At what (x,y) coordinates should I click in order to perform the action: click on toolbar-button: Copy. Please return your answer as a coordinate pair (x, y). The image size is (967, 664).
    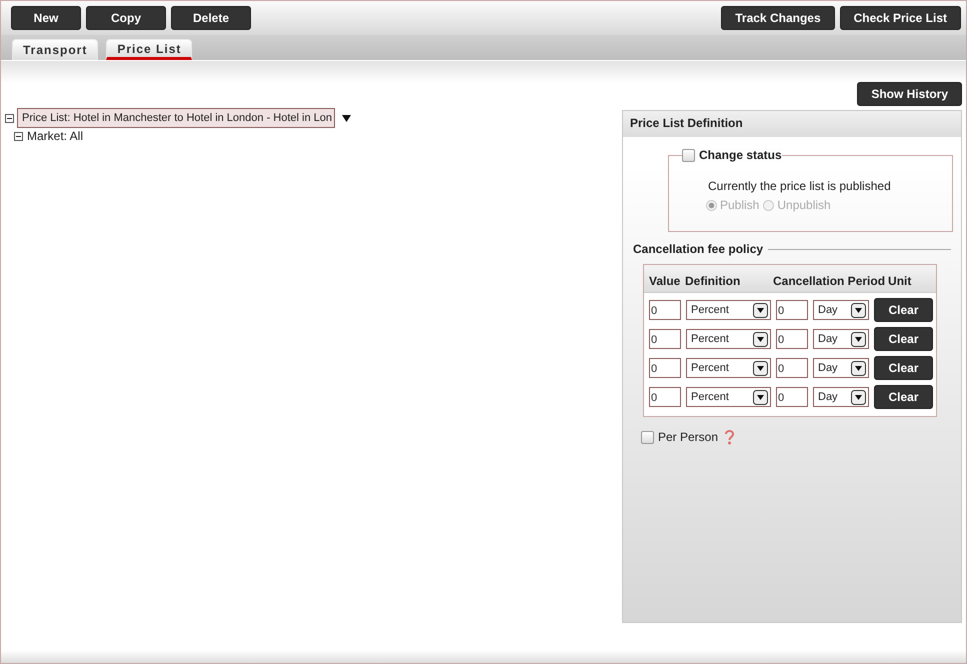
    Looking at the image, I should click on (126, 18).